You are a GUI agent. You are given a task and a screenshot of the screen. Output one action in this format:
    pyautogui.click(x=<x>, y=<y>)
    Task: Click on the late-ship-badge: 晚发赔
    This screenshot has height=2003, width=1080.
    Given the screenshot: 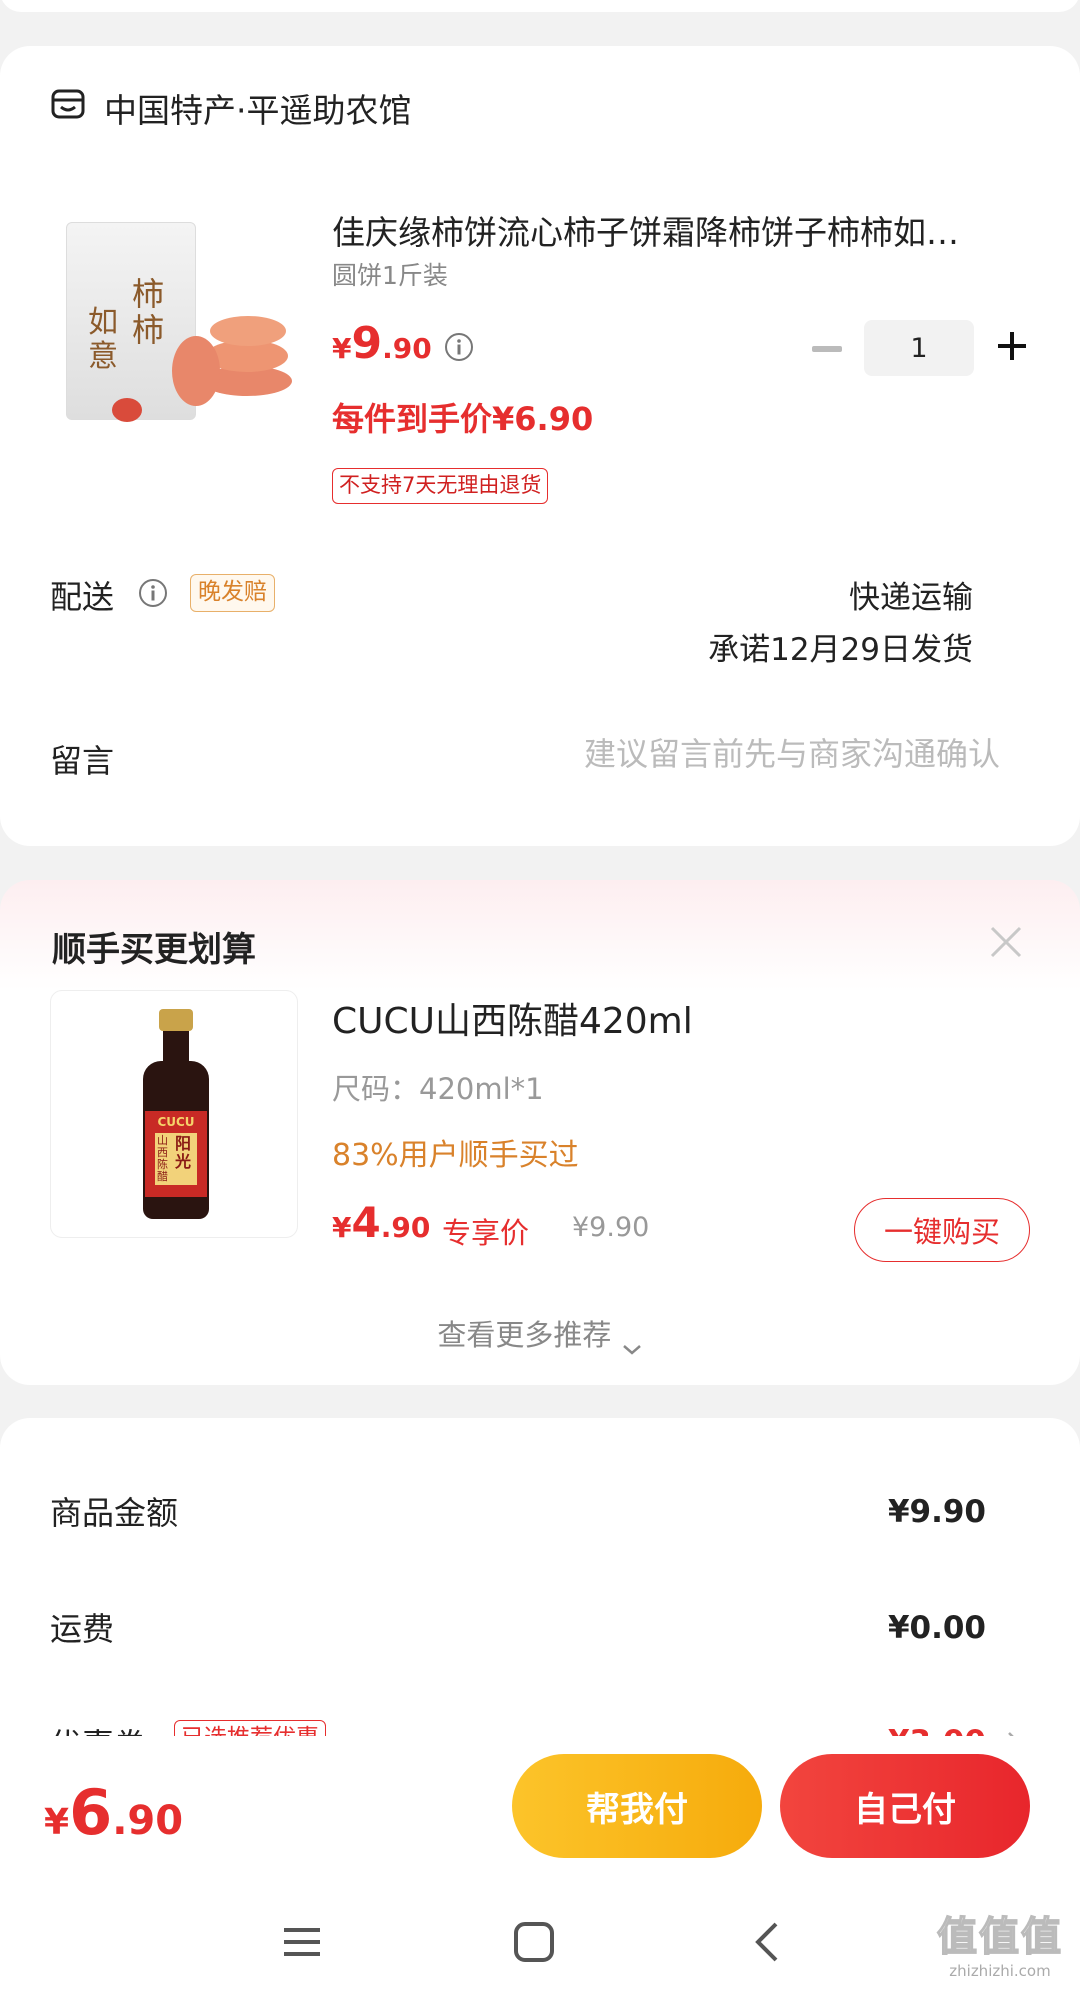 What is the action you would take?
    pyautogui.click(x=232, y=593)
    